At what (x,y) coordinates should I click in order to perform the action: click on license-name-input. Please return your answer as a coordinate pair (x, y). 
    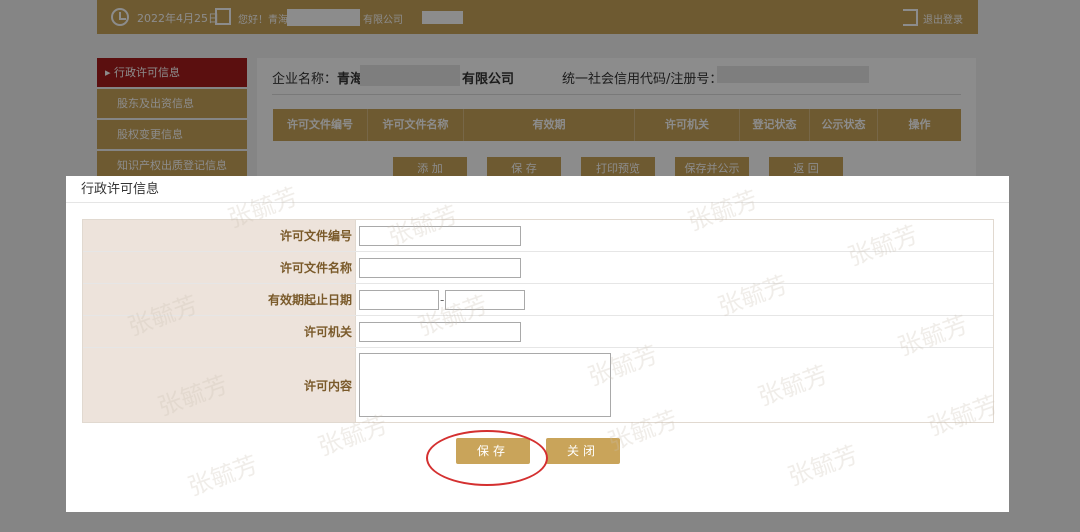
    Looking at the image, I should click on (440, 267).